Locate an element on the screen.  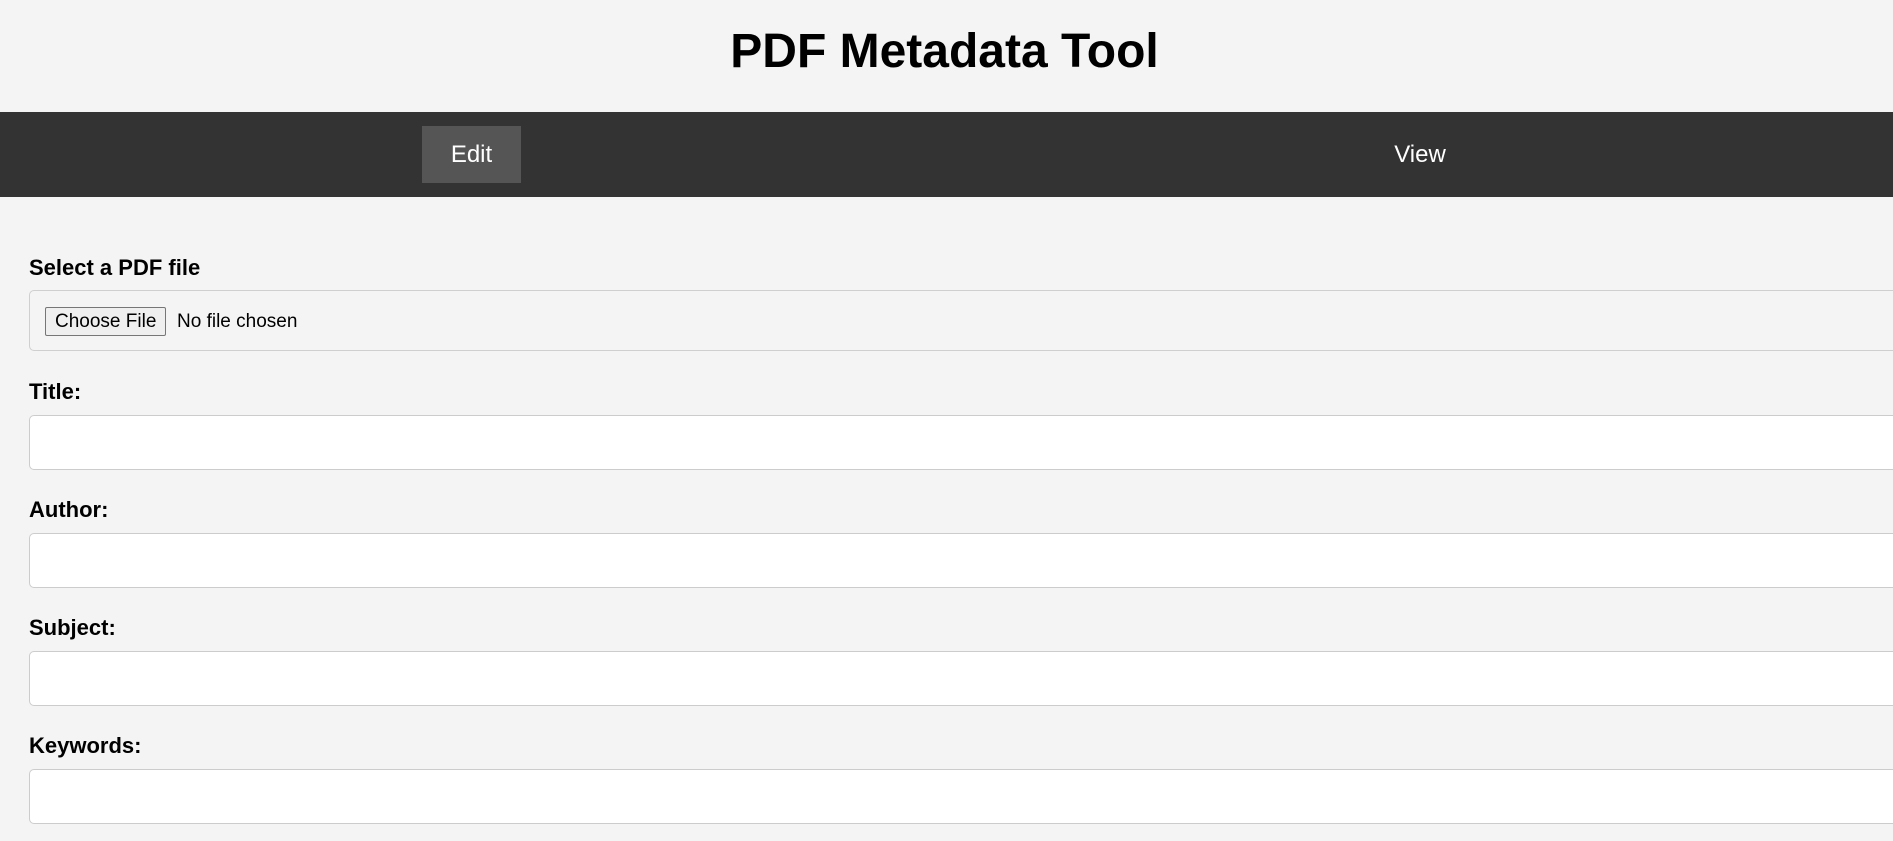
author-label: Author: is located at coordinates (69, 509).